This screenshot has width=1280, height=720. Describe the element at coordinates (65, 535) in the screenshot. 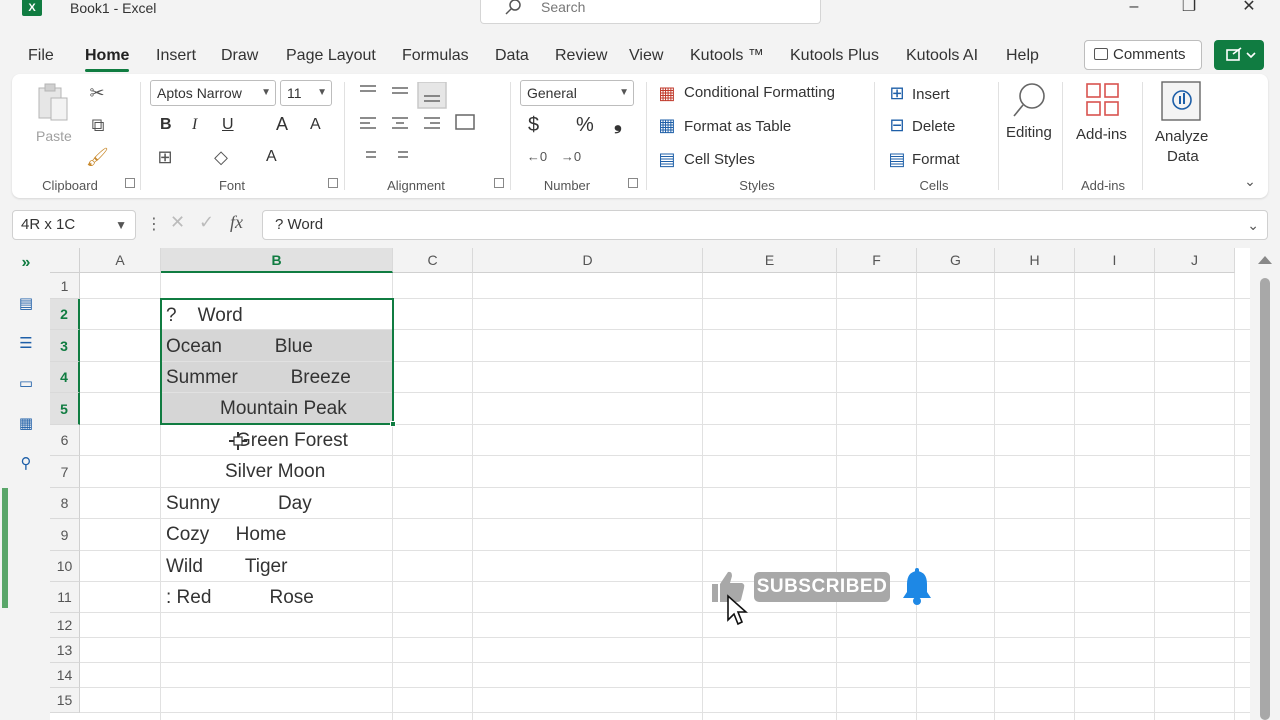

I see `row-header-9: 9` at that location.